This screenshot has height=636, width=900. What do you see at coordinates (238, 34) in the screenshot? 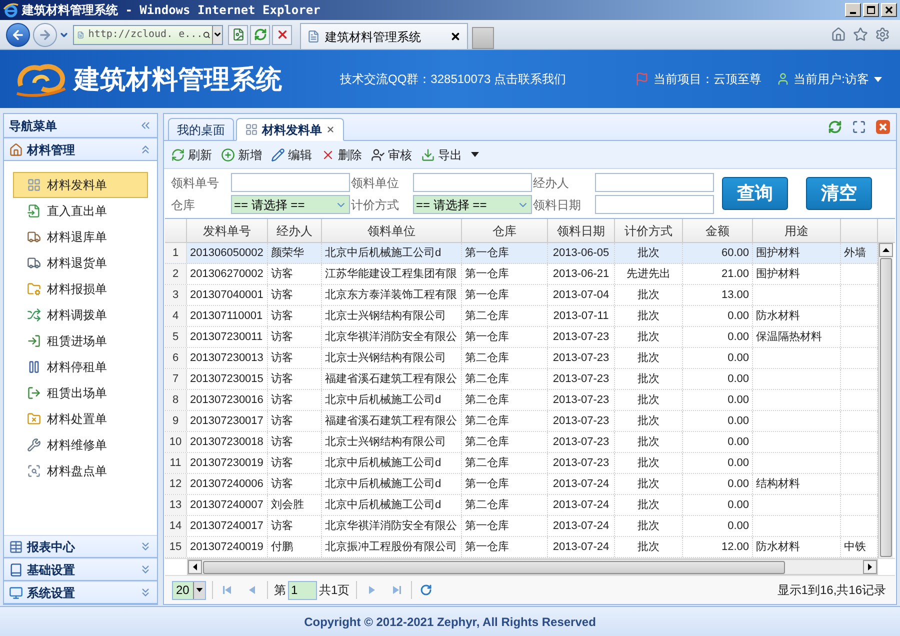
I see `compatibility-button` at bounding box center [238, 34].